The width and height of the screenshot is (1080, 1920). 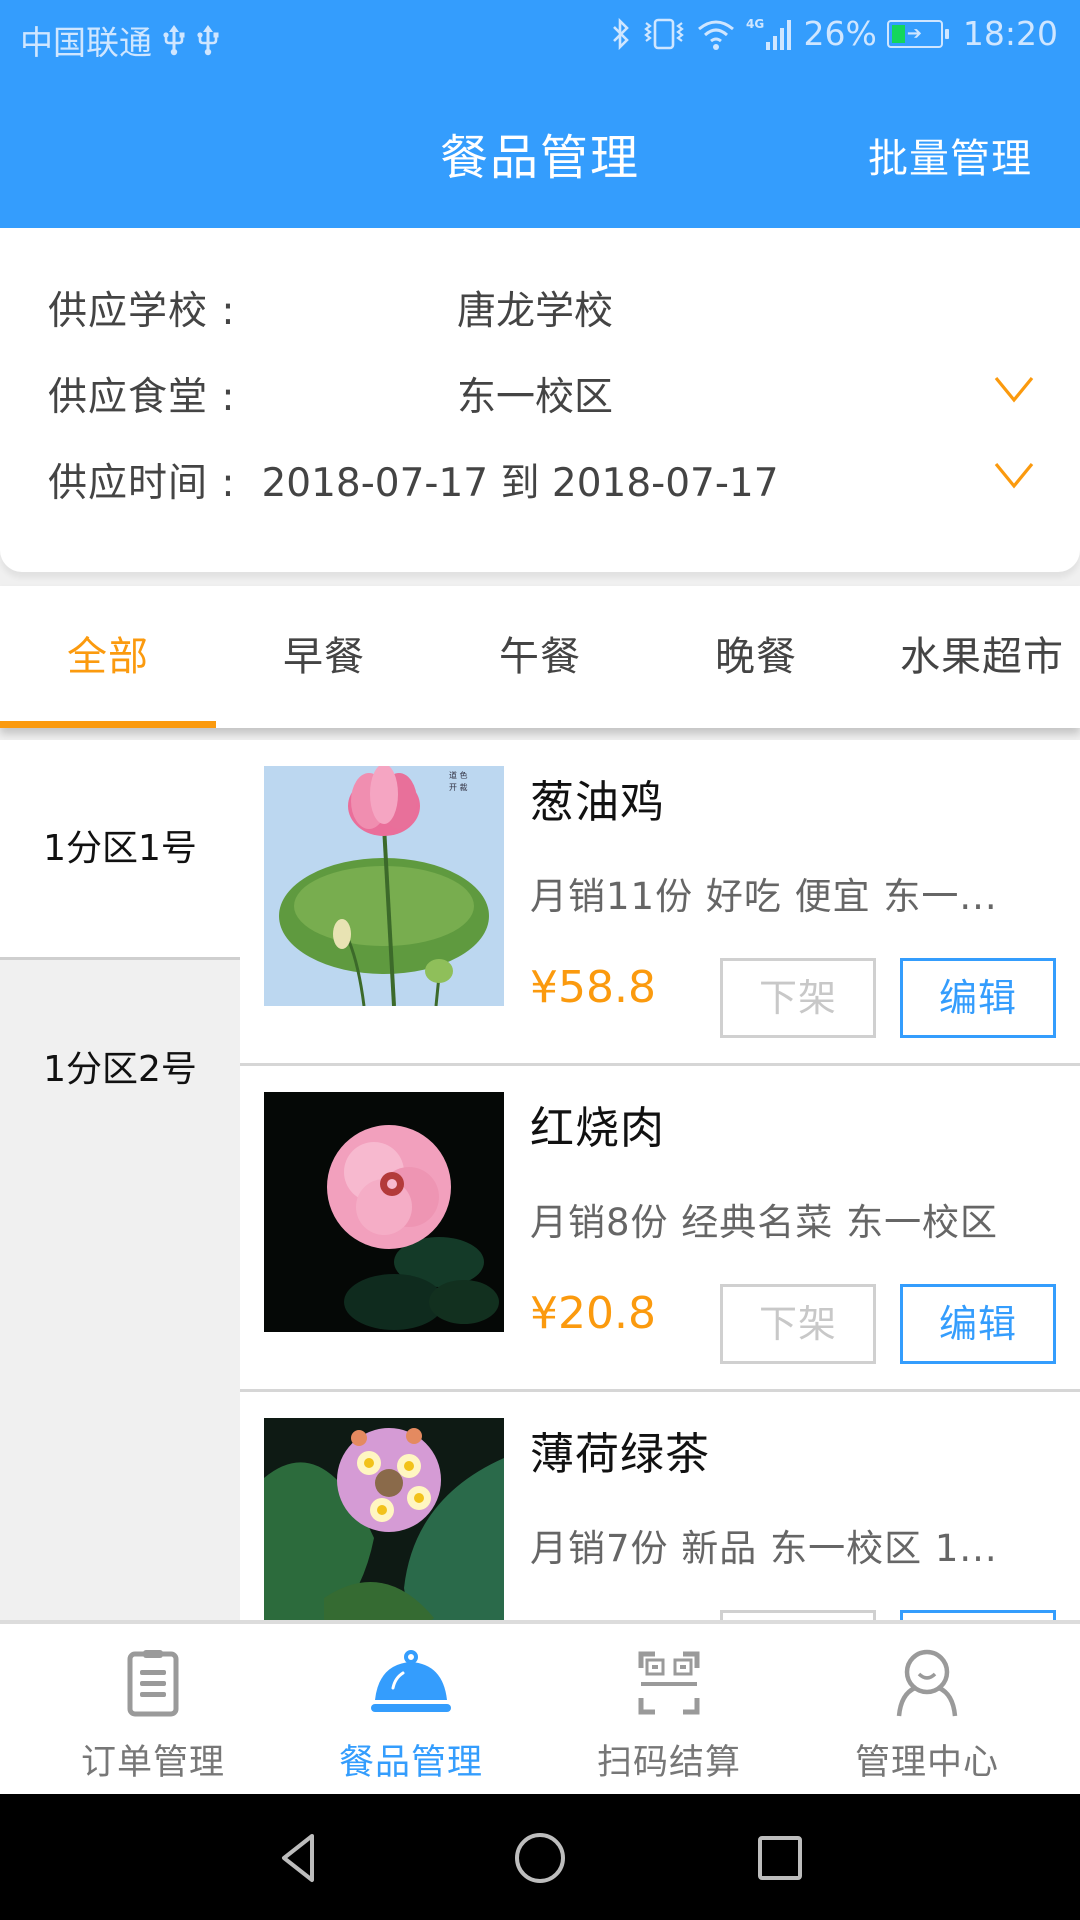 I want to click on active-tab-indicator, so click(x=108, y=724).